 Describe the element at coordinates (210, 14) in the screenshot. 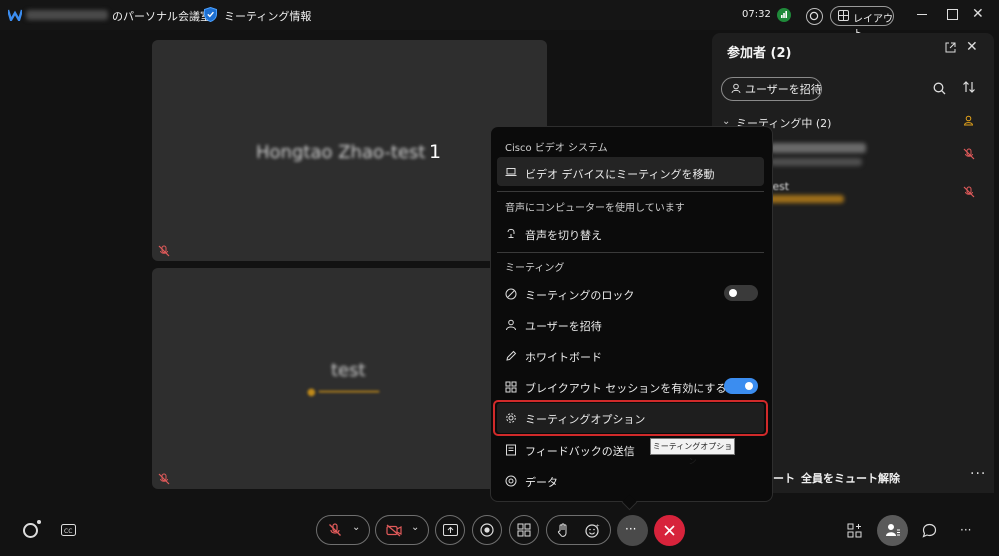

I see `shield-icon` at that location.